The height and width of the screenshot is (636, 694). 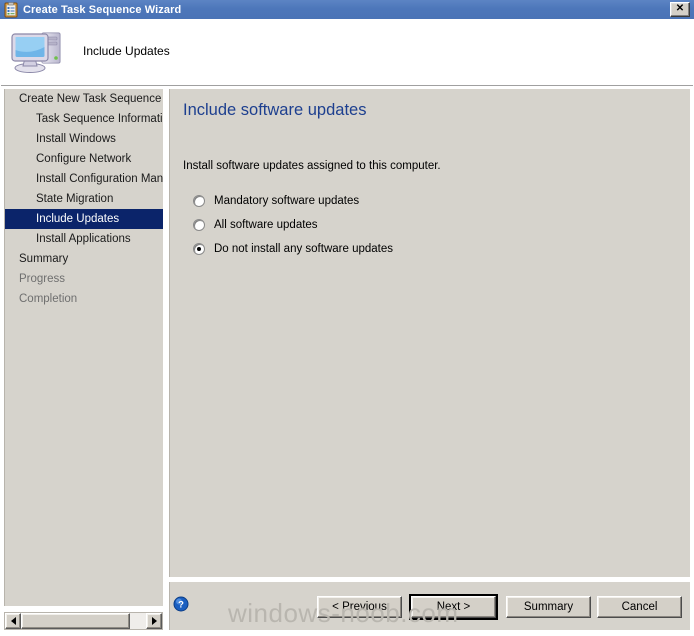 I want to click on title-bar: Create Task Sequence Wizard ✕, so click(x=347, y=9).